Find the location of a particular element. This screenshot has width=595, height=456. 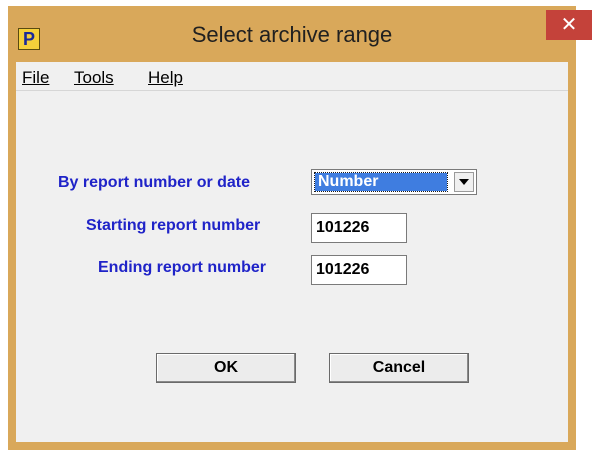

mode-select: Number is located at coordinates (394, 182).